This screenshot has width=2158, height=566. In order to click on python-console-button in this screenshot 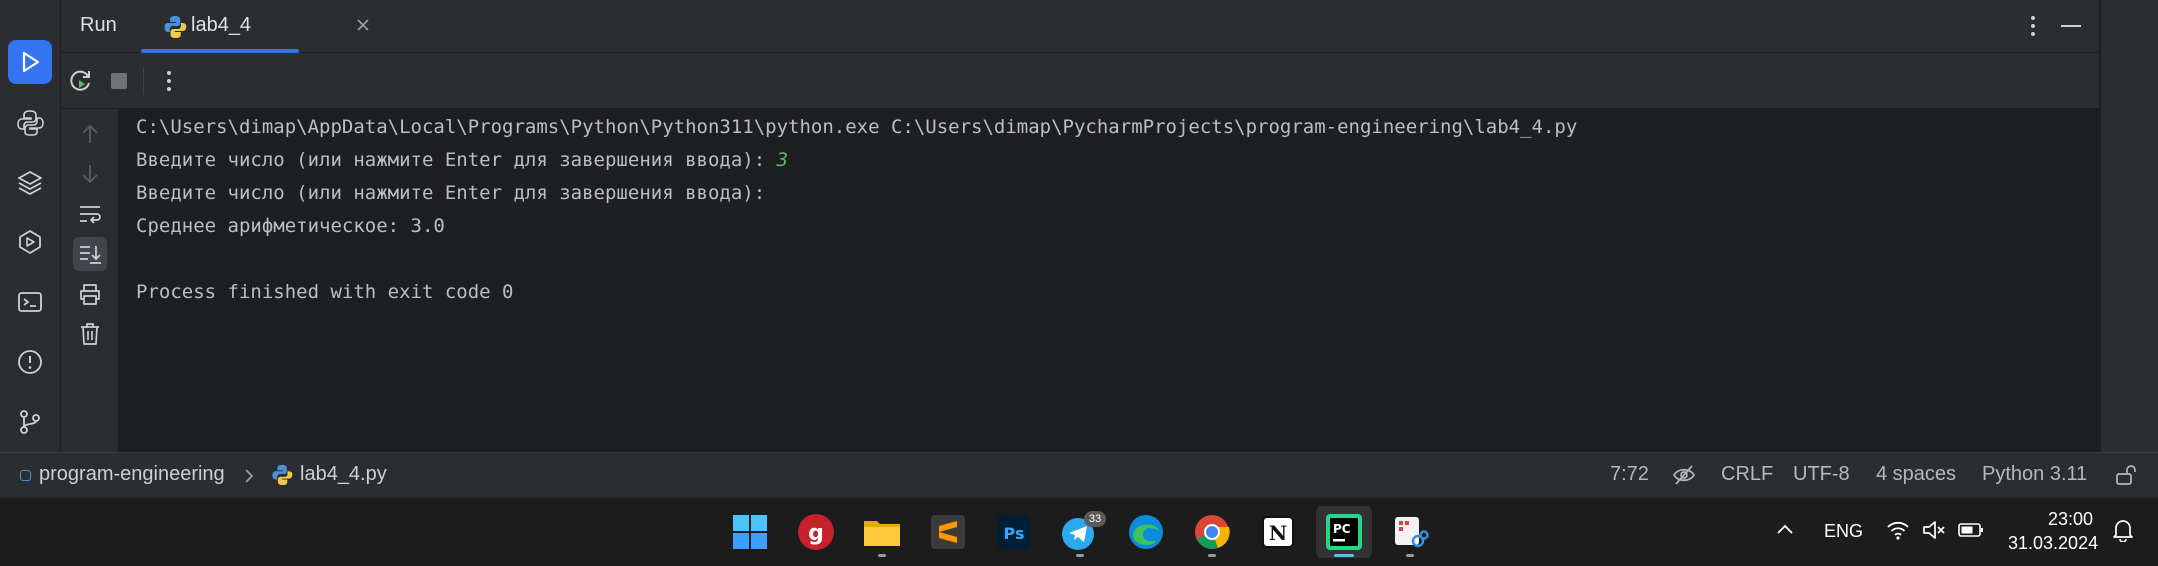, I will do `click(30, 122)`.